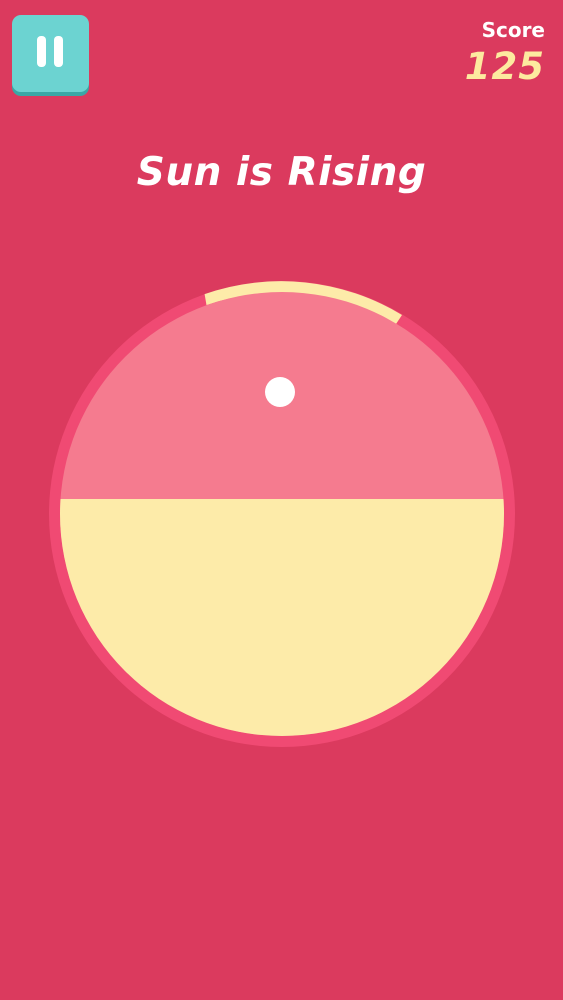 The width and height of the screenshot is (563, 1000). Describe the element at coordinates (281, 172) in the screenshot. I see `level-title: Sun is Rising` at that location.